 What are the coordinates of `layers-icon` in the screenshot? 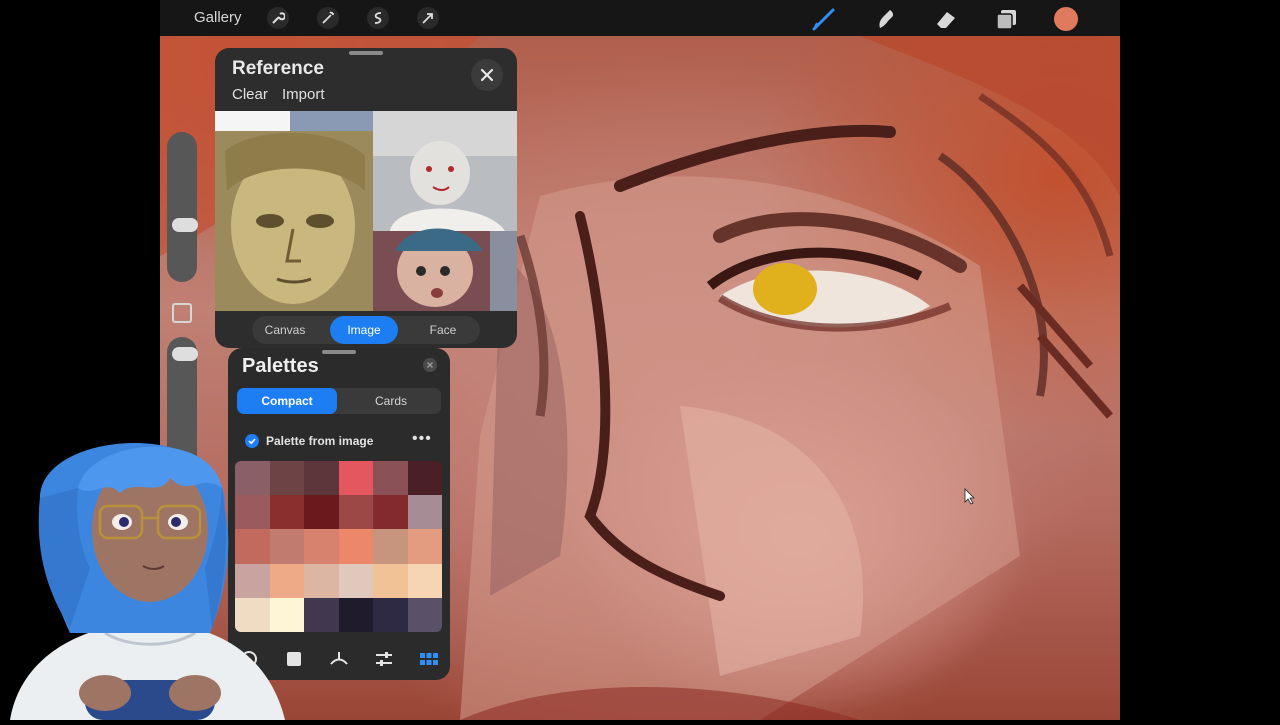 It's located at (1007, 19).